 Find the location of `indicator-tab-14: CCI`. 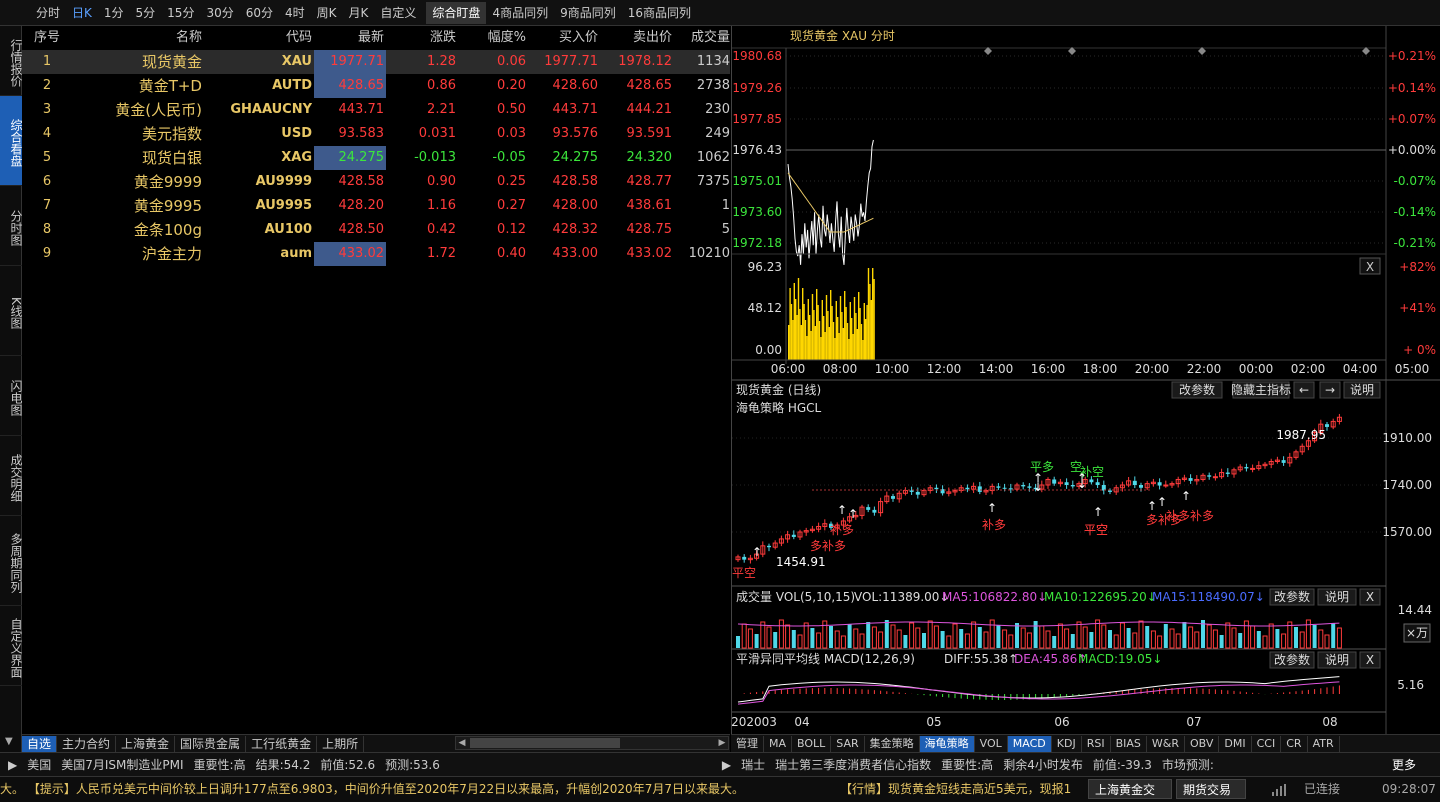

indicator-tab-14: CCI is located at coordinates (1267, 743).